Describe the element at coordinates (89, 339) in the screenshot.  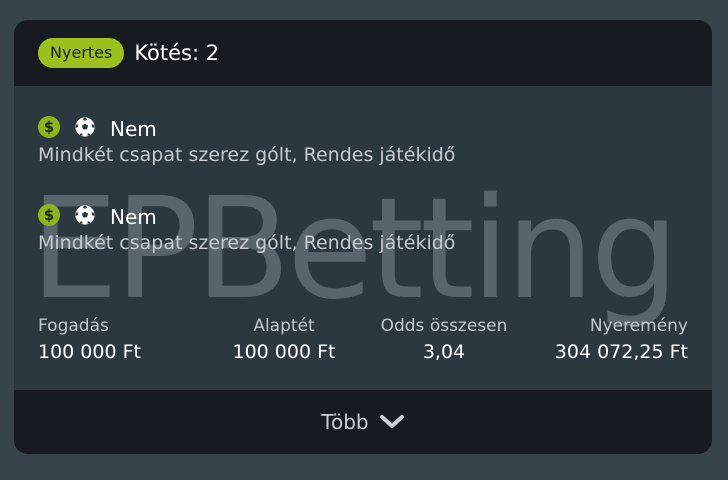
I see `stat-stake: Fogadás 100 000 Ft` at that location.